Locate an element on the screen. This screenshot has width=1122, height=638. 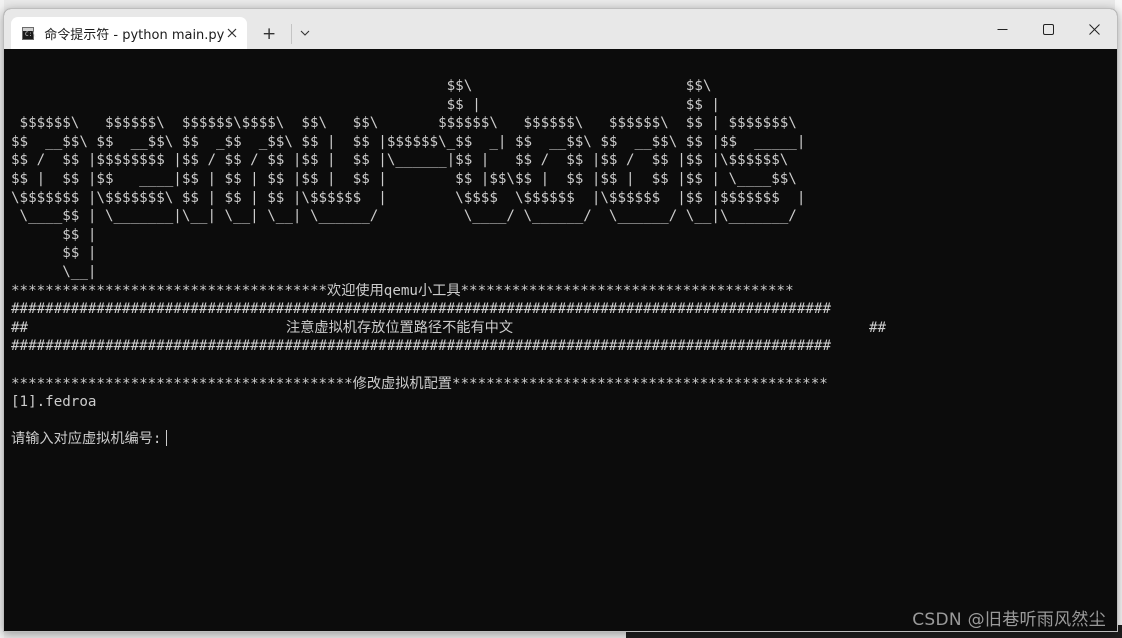
tab-close-button is located at coordinates (231, 33).